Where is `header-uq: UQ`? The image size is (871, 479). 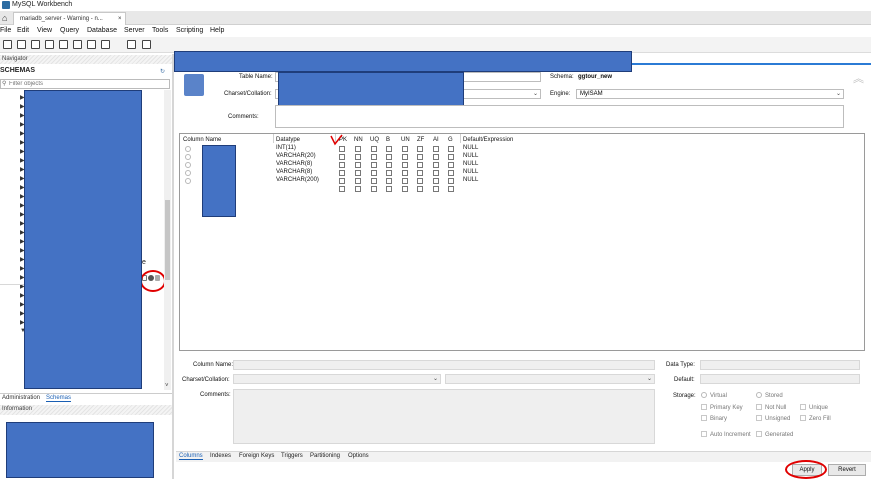 header-uq: UQ is located at coordinates (374, 140).